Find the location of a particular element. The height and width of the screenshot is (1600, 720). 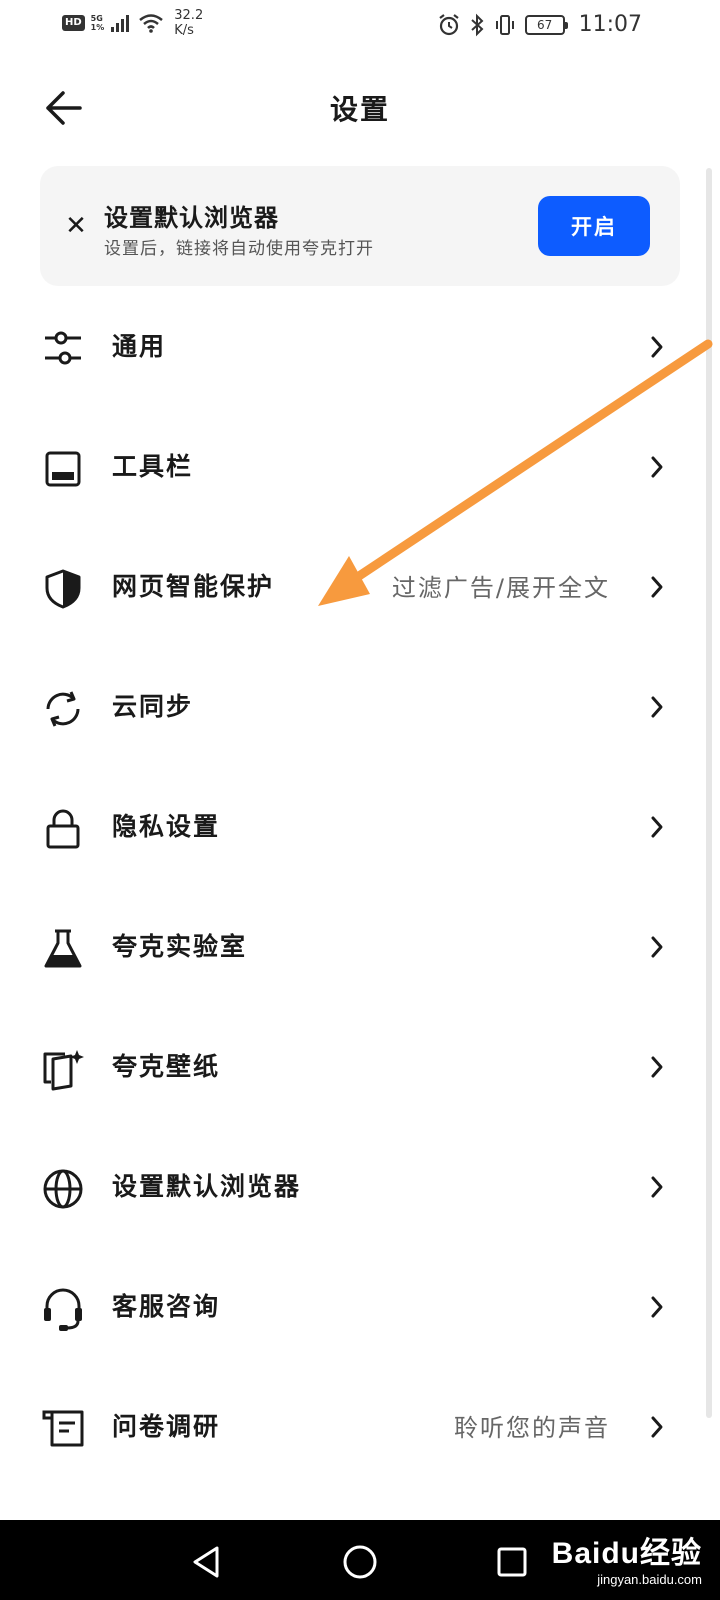

lock-icon is located at coordinates (63, 829).